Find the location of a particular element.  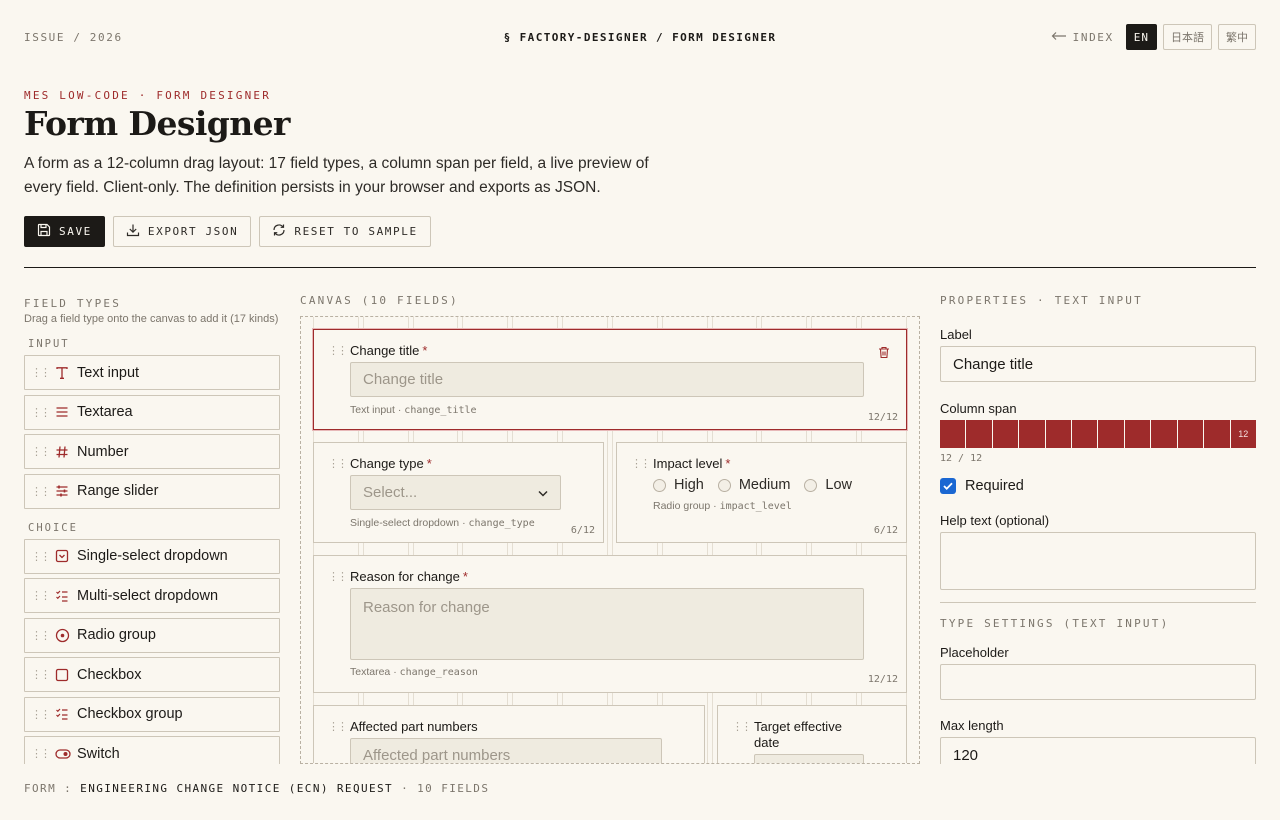

export-json-button: EXPORT JSON is located at coordinates (182, 231).